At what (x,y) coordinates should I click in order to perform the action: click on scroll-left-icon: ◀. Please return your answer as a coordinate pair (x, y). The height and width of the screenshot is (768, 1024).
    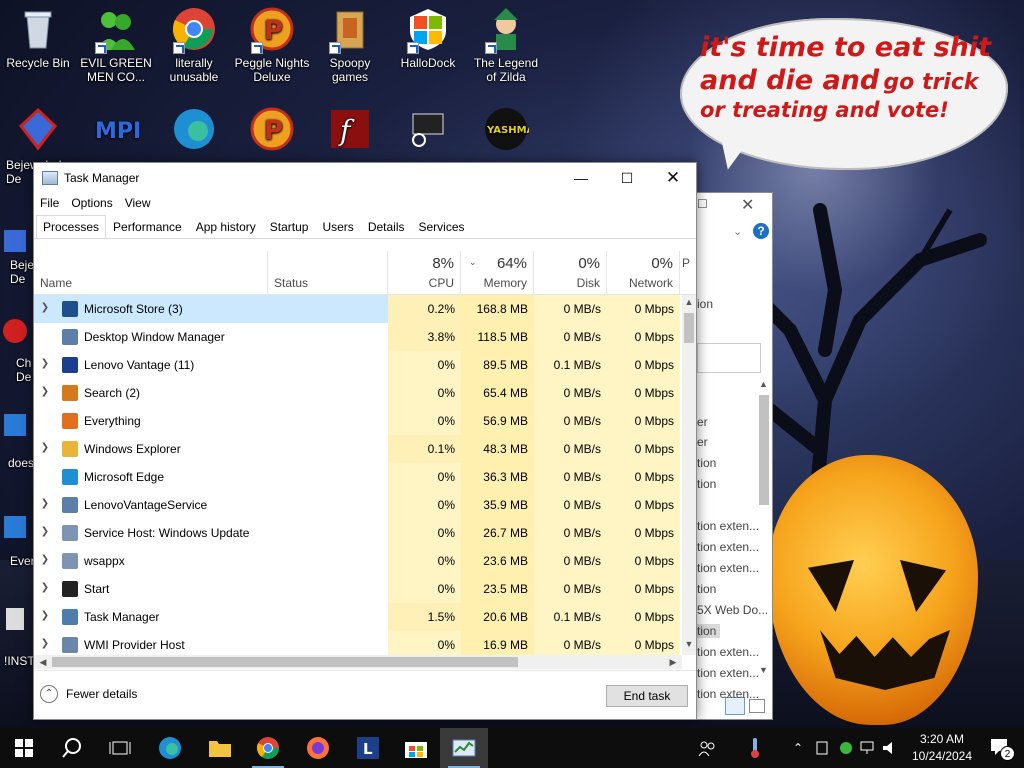
    Looking at the image, I should click on (43, 662).